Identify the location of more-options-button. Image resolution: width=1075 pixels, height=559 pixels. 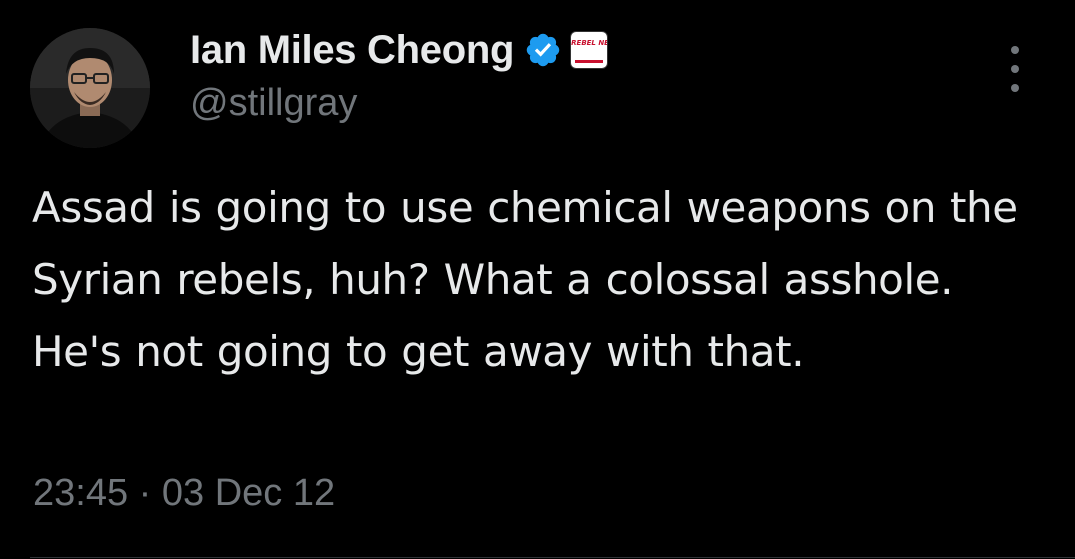
(1015, 69).